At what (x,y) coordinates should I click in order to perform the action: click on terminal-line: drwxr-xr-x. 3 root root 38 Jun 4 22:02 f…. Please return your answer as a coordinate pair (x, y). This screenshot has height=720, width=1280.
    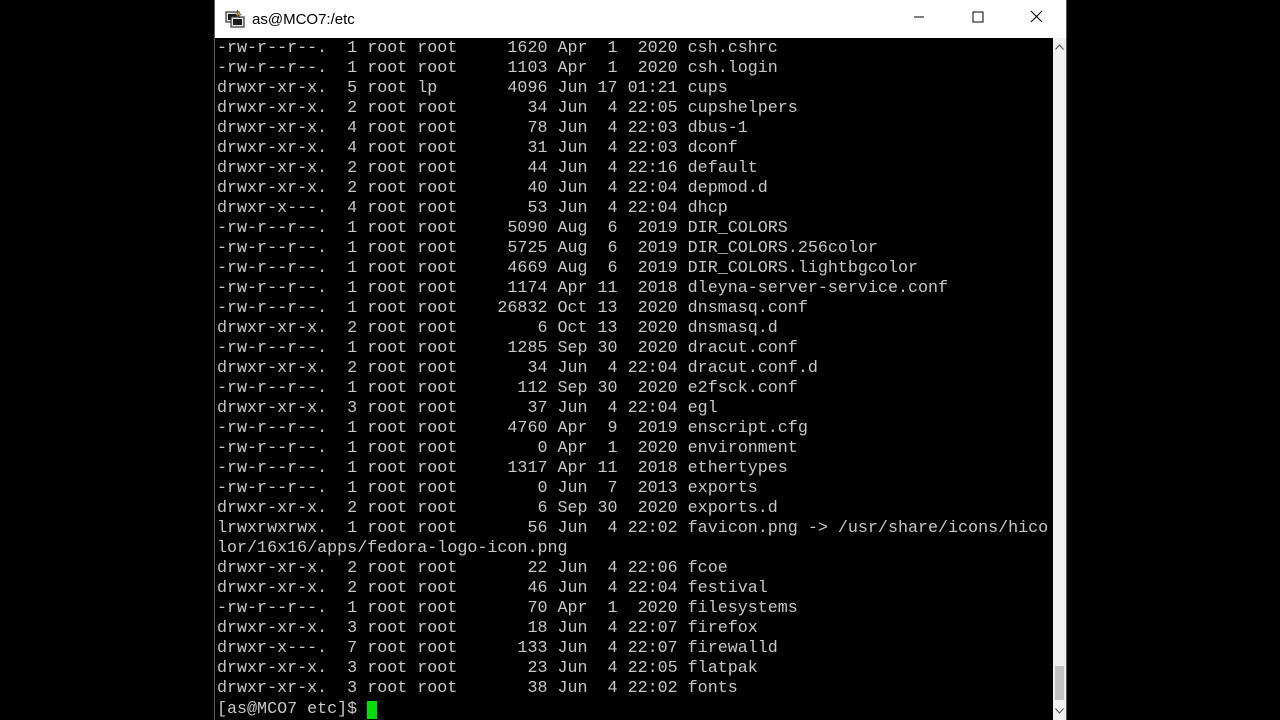
    Looking at the image, I should click on (477, 688).